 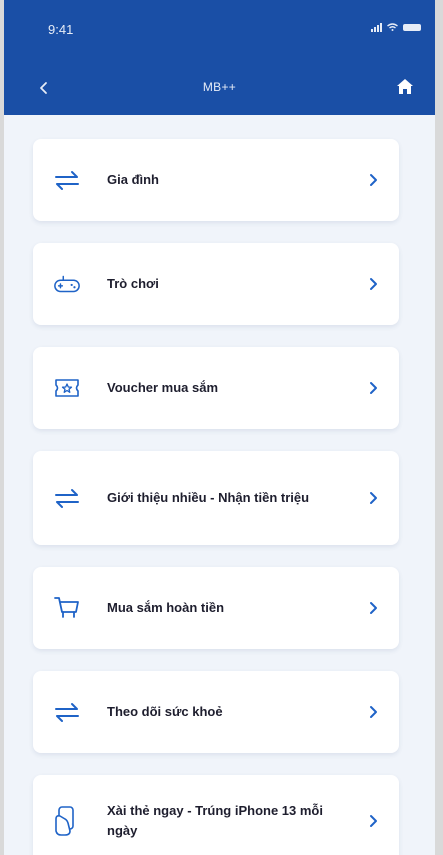 I want to click on menu-item-shopping-voucher: Voucher mua sắm, so click(x=216, y=388).